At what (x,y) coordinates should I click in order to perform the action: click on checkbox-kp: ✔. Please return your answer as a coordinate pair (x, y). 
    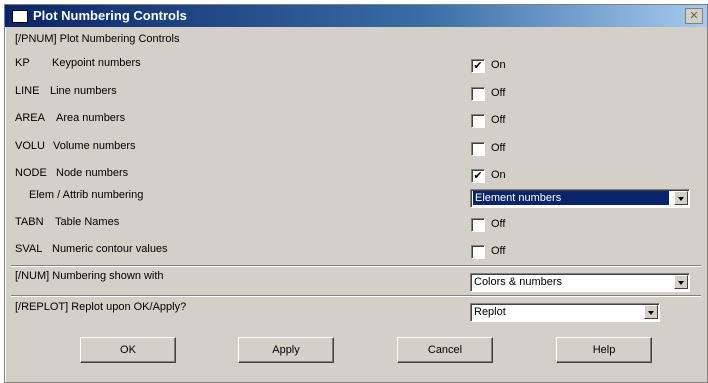
    Looking at the image, I should click on (478, 66).